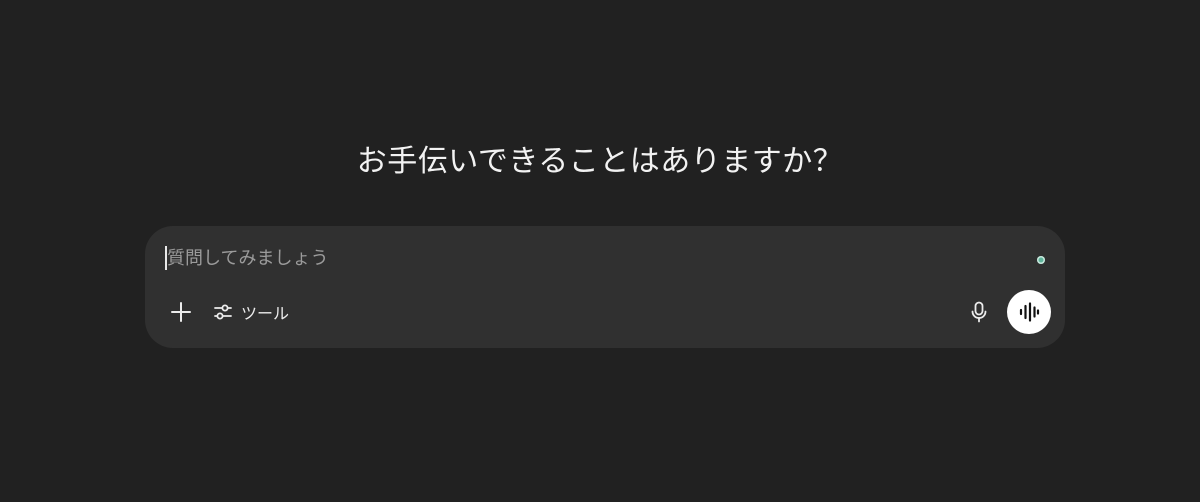 The width and height of the screenshot is (1200, 502). Describe the element at coordinates (223, 312) in the screenshot. I see `sliders-icon` at that location.